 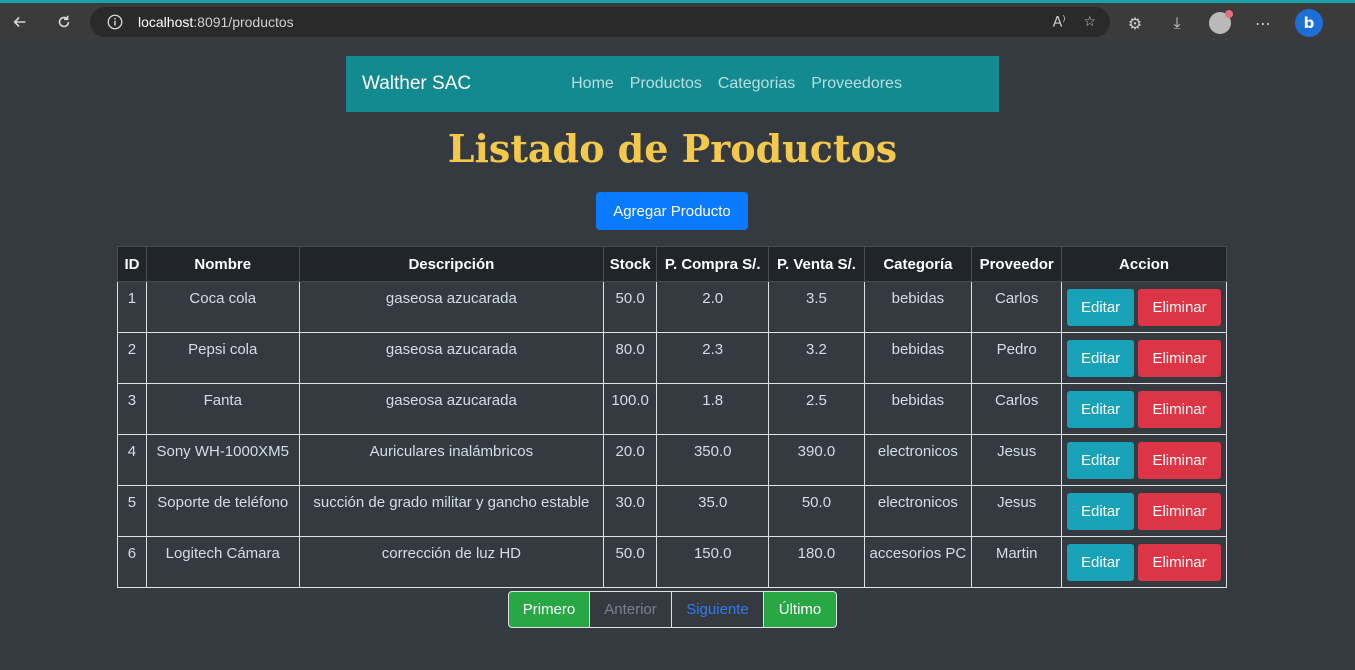 I want to click on pagination: Primero Anterior Siguiente Último, so click(x=672, y=609).